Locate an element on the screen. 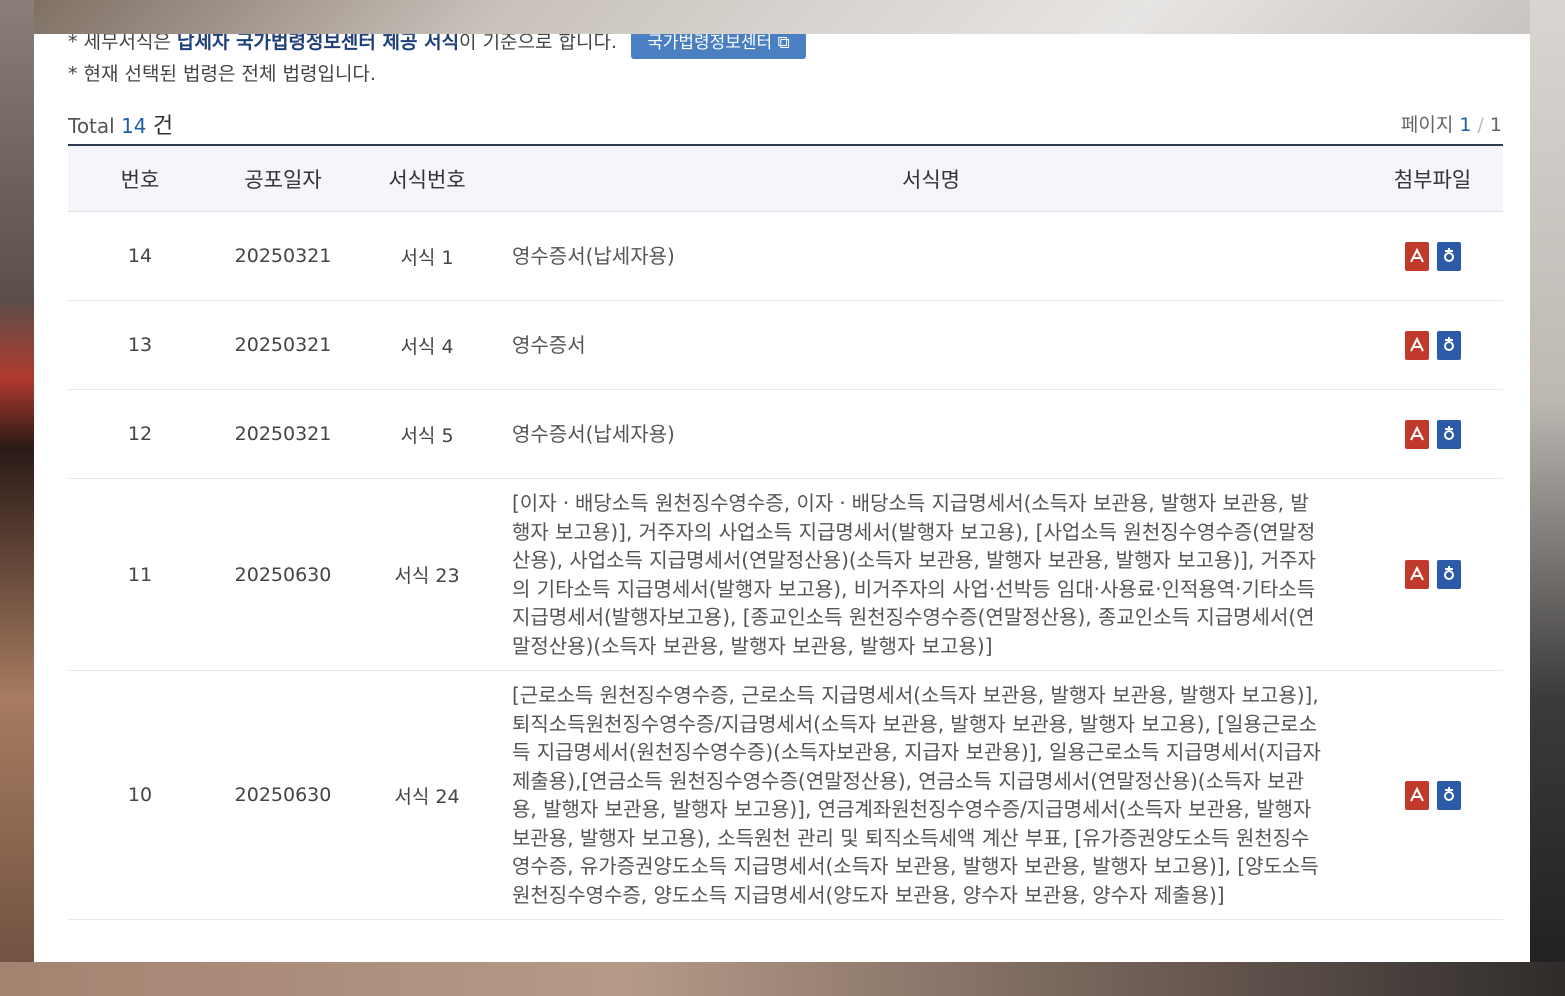  row-form-number: 서식 24 is located at coordinates (427, 795).